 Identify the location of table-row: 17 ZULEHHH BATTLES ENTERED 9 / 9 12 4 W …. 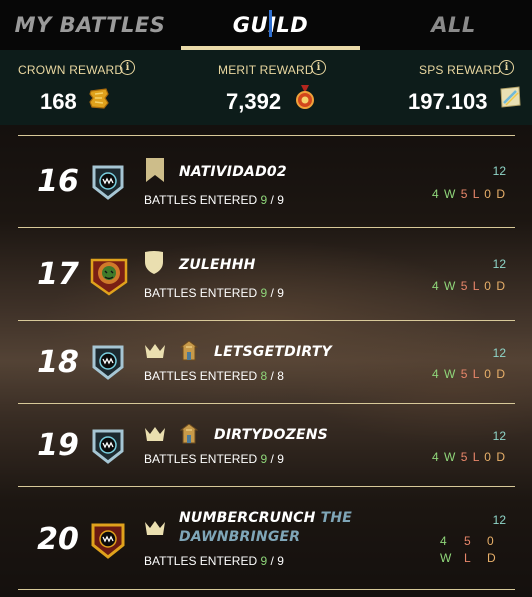
(266, 273).